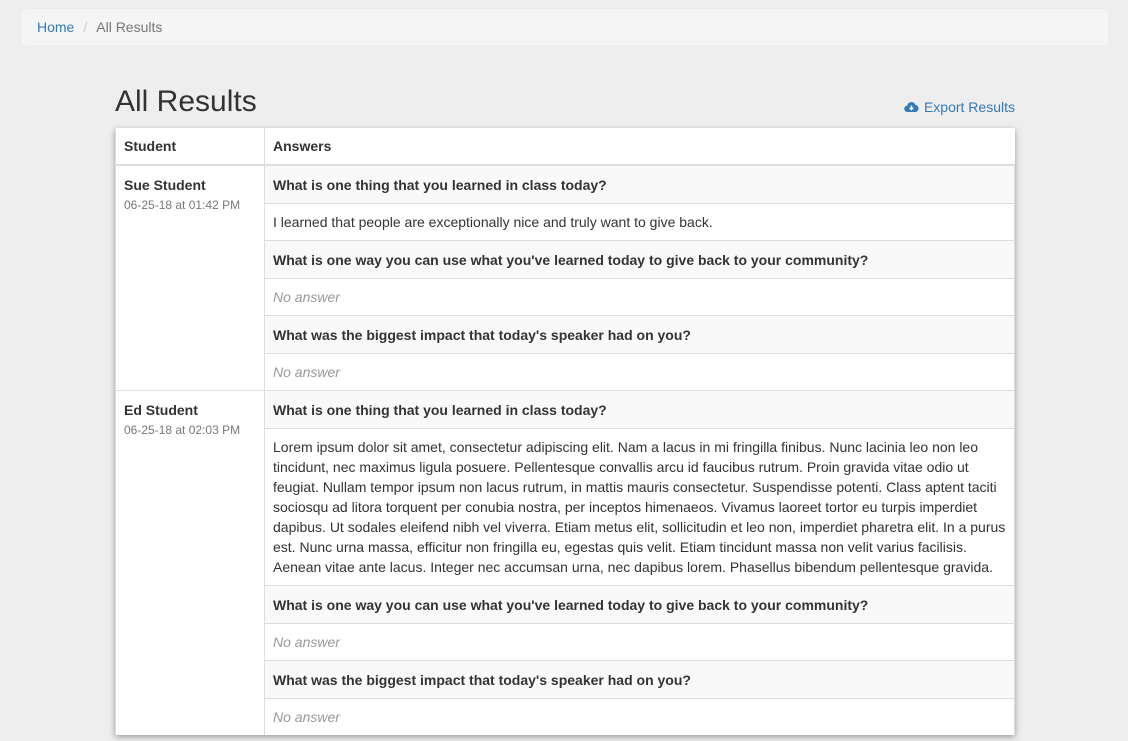  What do you see at coordinates (190, 562) in the screenshot?
I see `student-cell: Ed Student 06-25-18 at 02:03 PM` at bounding box center [190, 562].